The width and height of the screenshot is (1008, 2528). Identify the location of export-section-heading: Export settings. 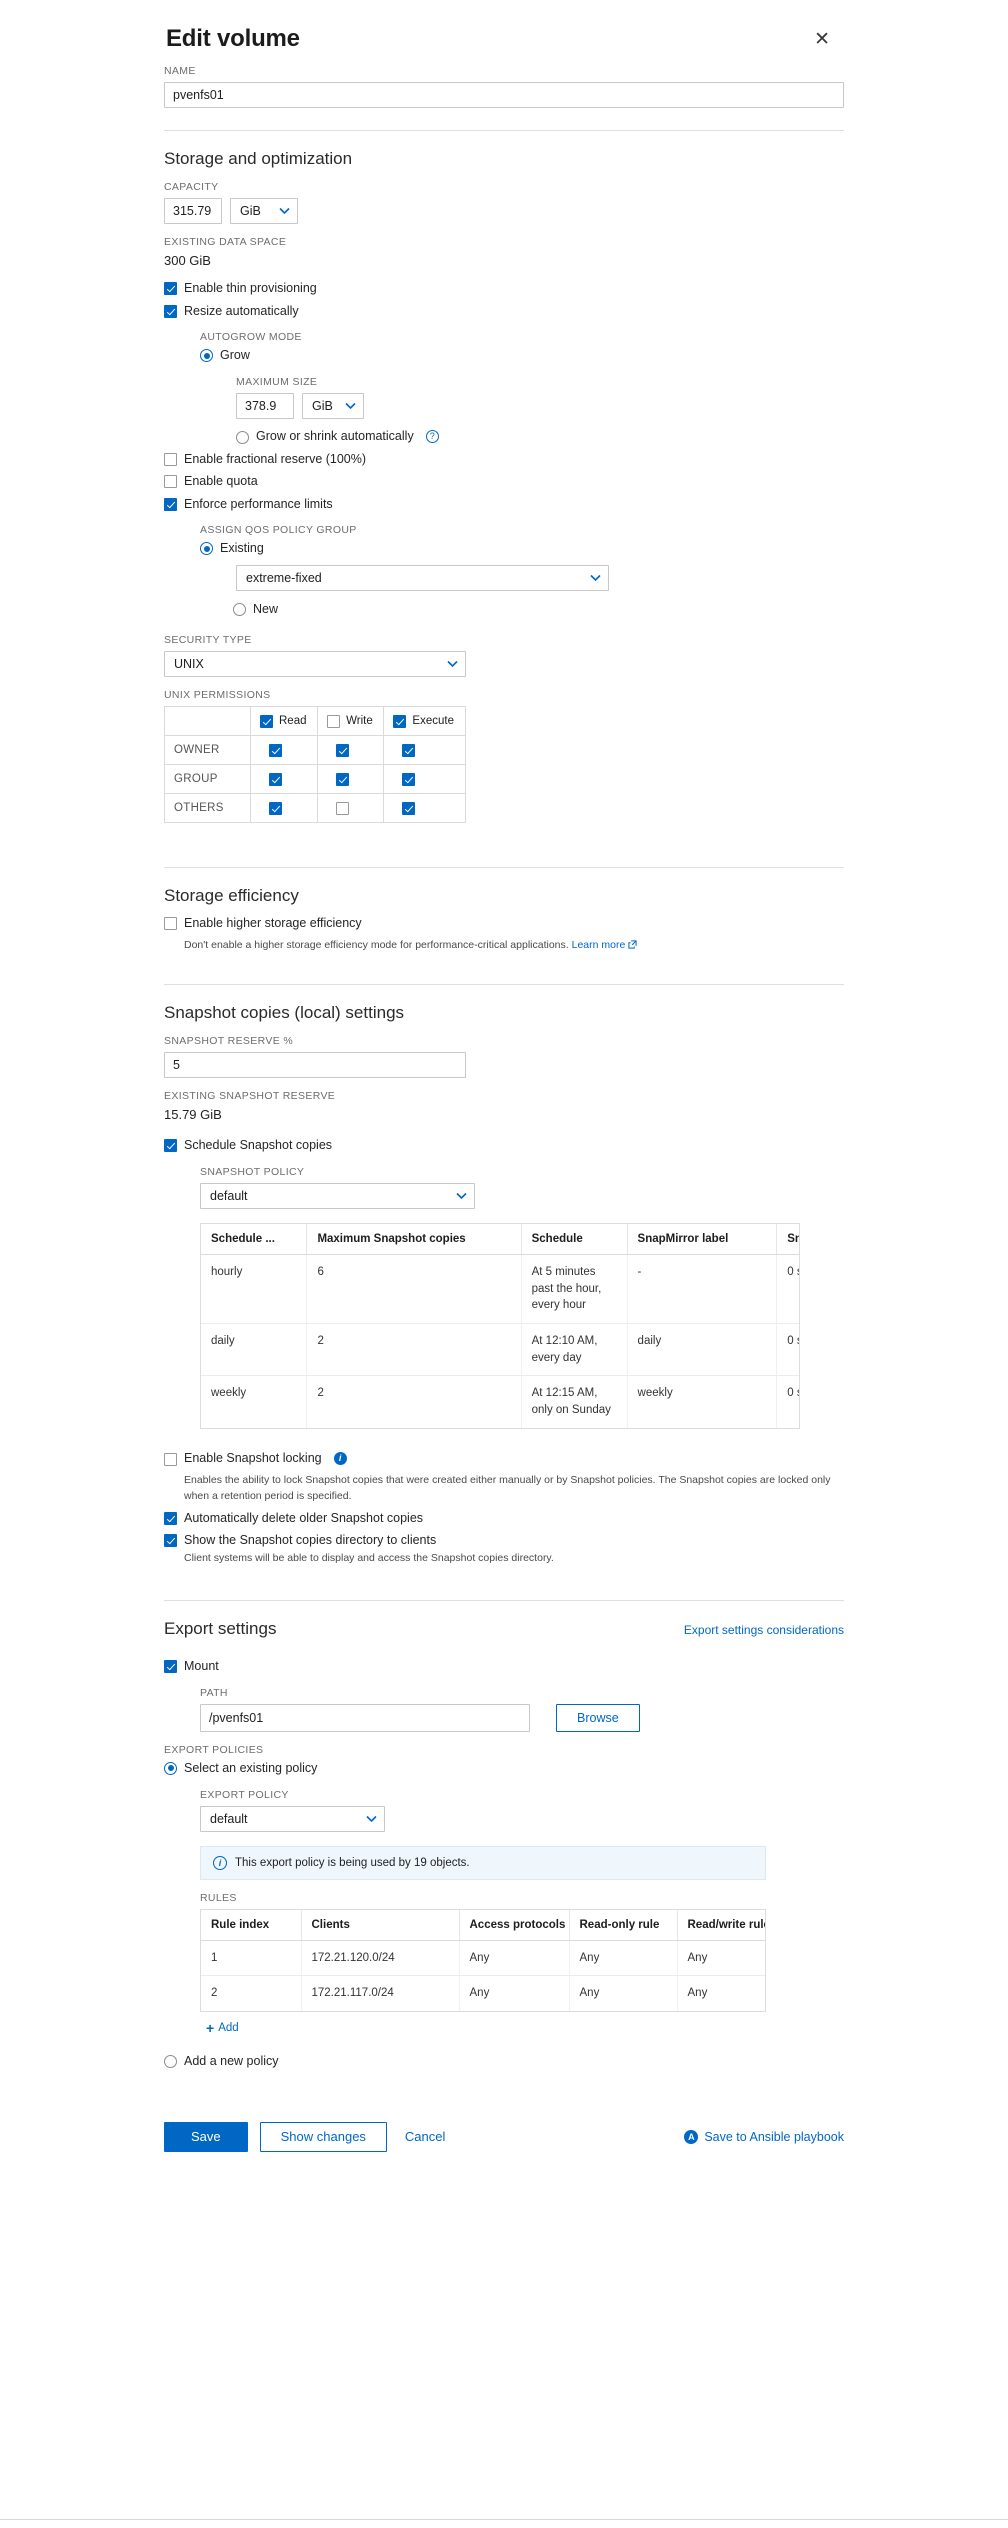
(220, 1629).